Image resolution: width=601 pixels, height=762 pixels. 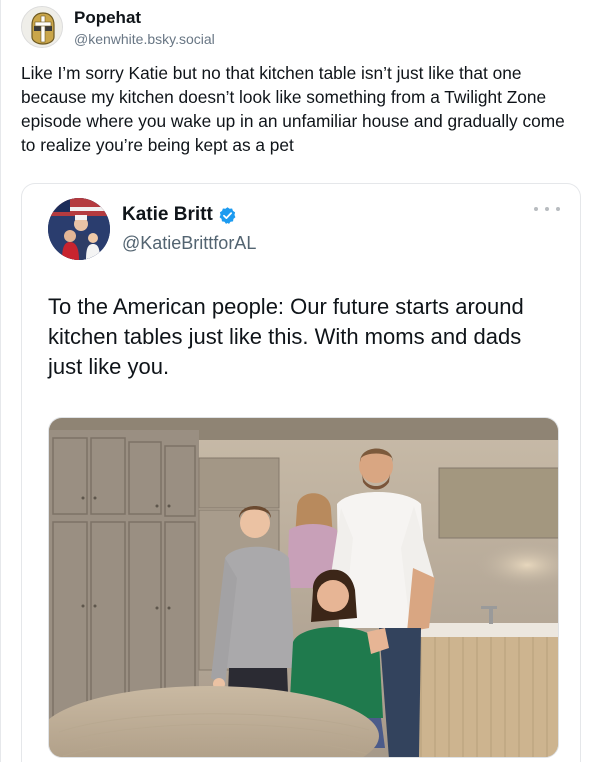 I want to click on popehat-avatar, so click(x=42, y=27).